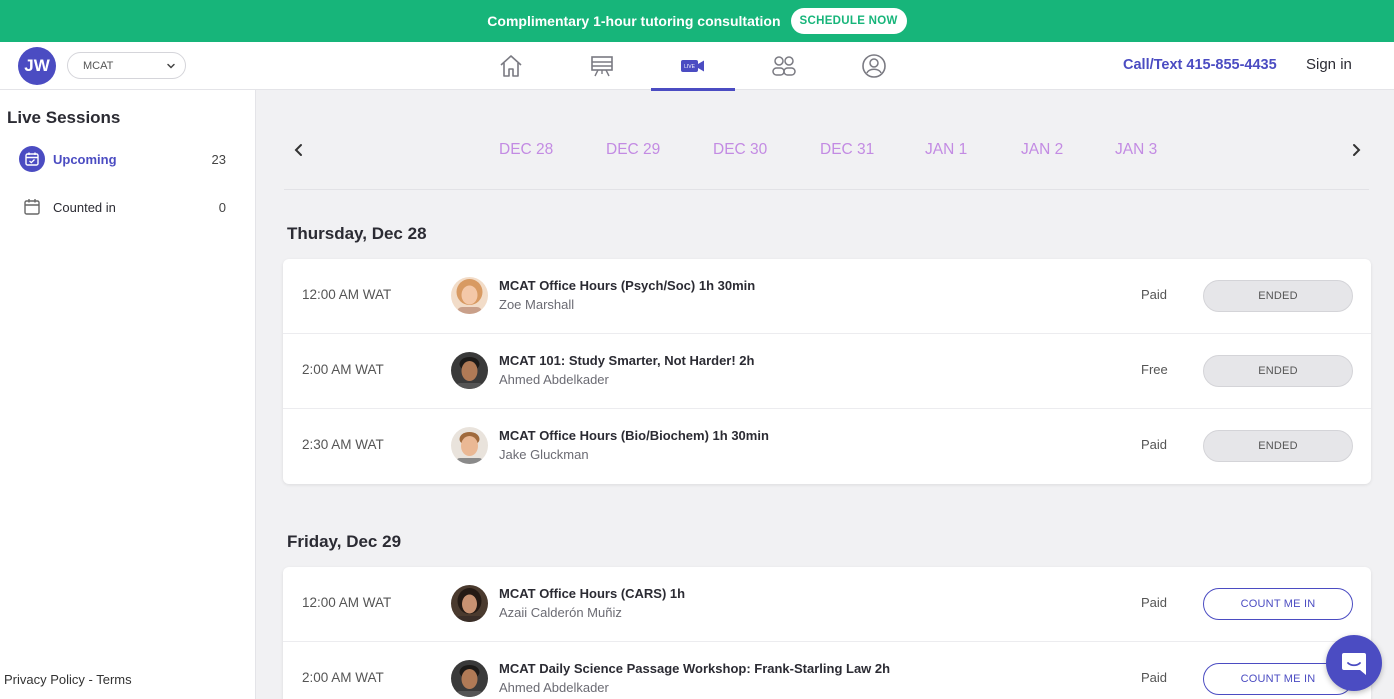 The height and width of the screenshot is (699, 1394). What do you see at coordinates (37, 66) in the screenshot?
I see `user-avatar: JW` at bounding box center [37, 66].